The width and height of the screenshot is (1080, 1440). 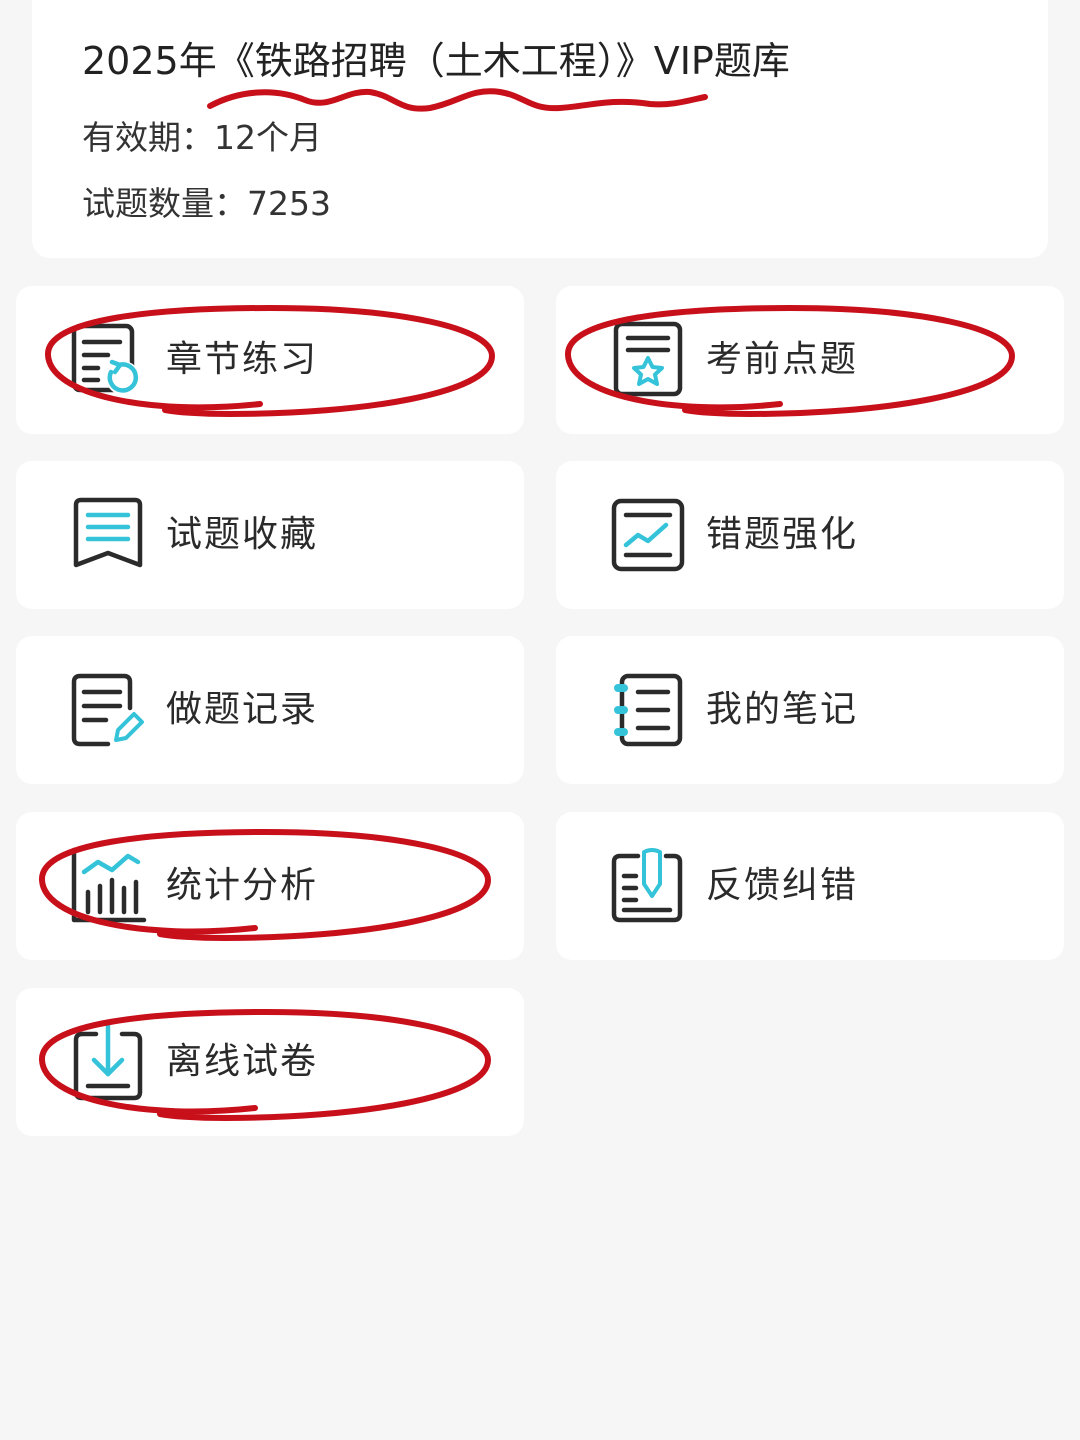 I want to click on menu-label: 试题收藏, so click(x=242, y=534).